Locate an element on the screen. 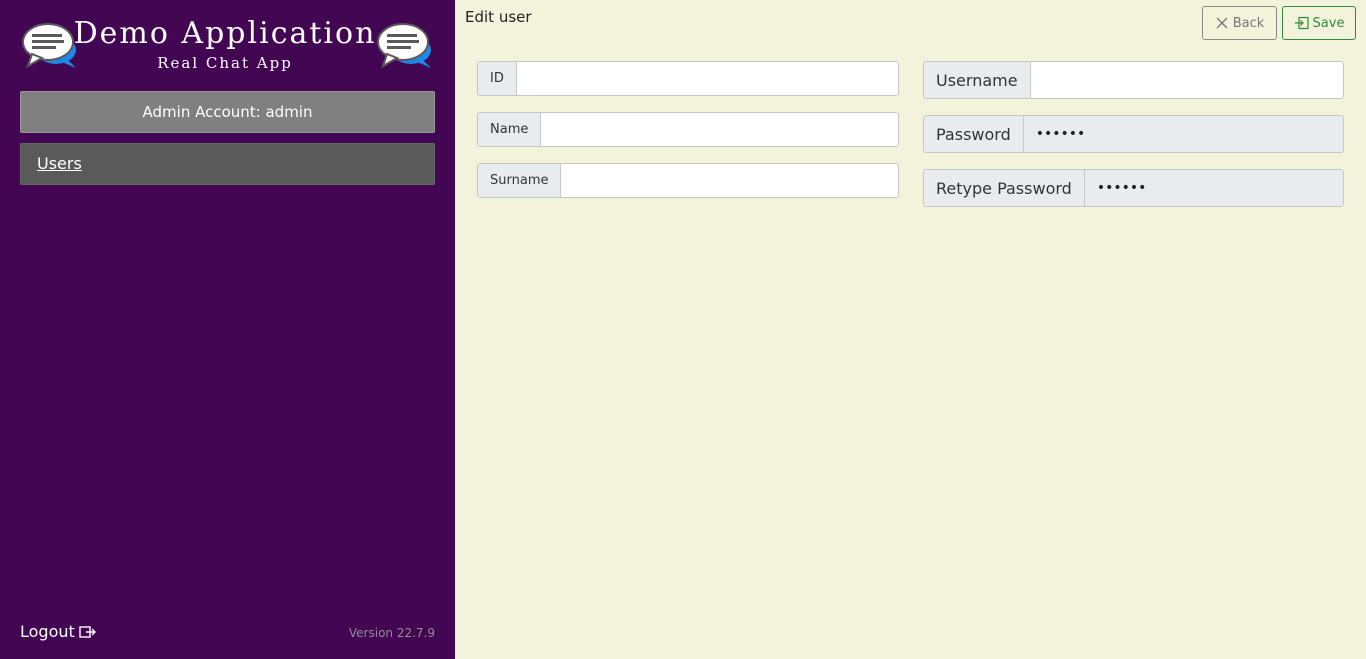  password-input is located at coordinates (1183, 134).